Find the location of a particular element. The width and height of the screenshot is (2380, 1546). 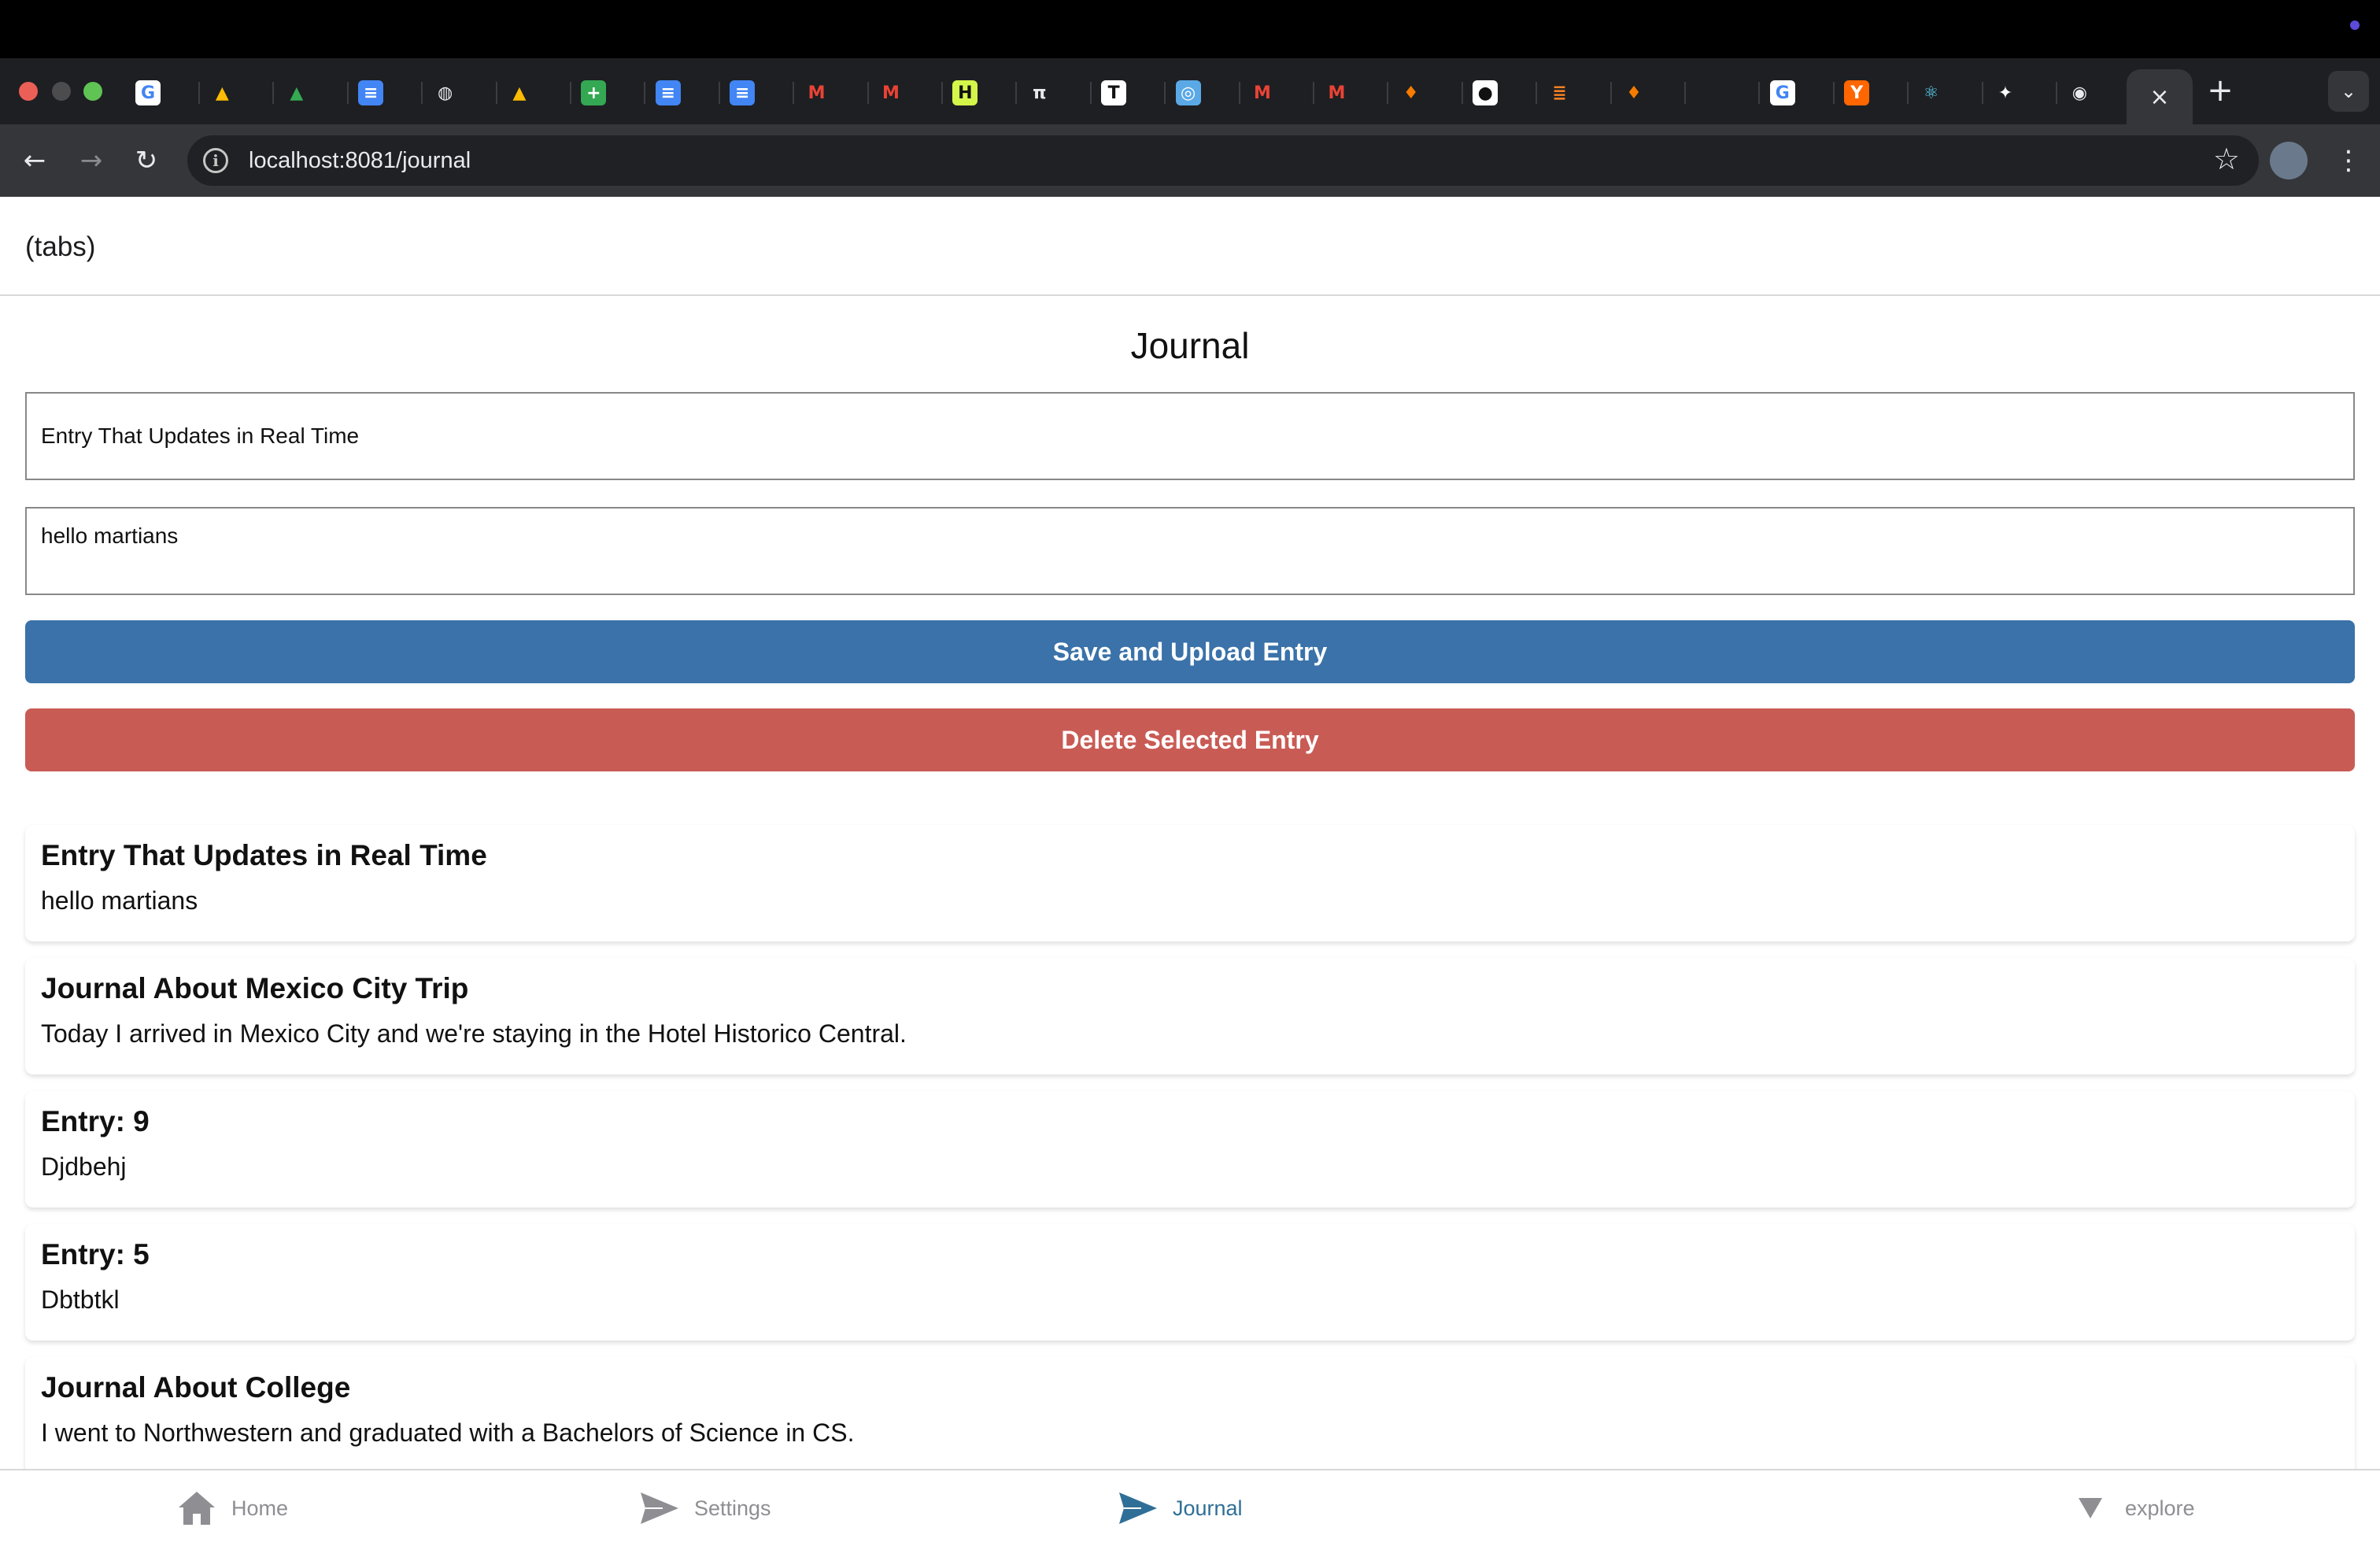

browser-tab: ≣ is located at coordinates (1575, 93).